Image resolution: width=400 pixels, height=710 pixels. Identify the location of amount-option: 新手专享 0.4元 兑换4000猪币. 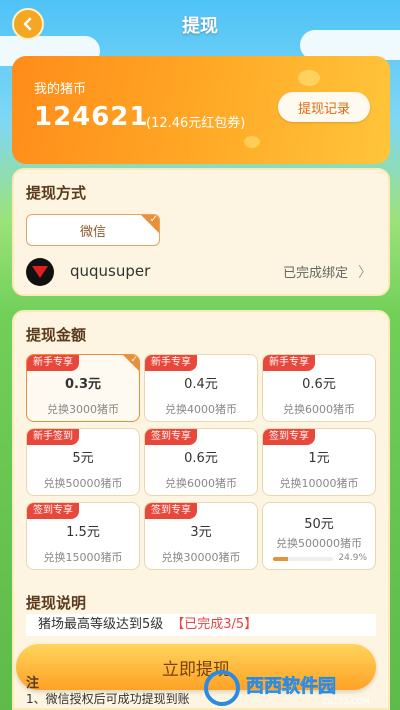
(201, 388).